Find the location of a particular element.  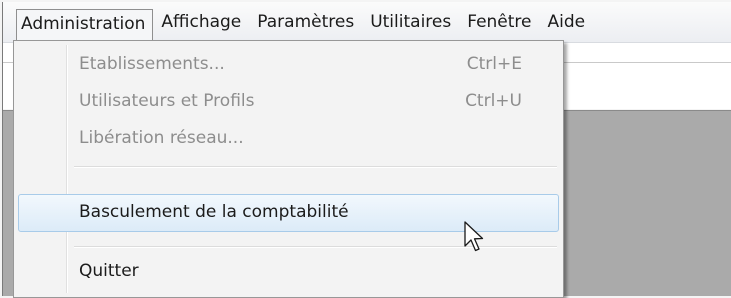

menu-separator is located at coordinates (315, 167).